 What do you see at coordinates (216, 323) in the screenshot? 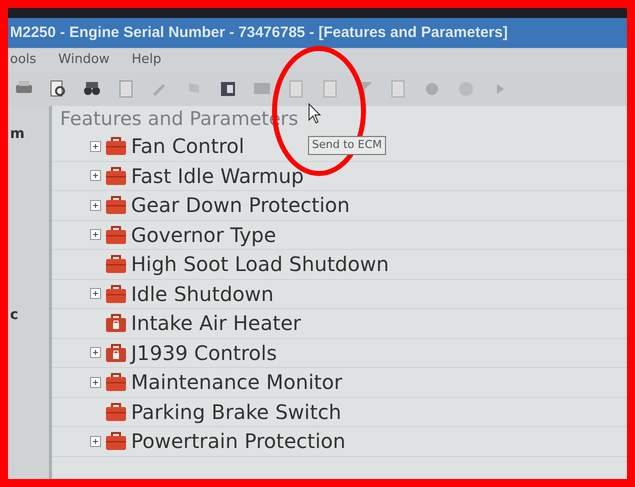
I see `tree-item: Intake Air Heater` at bounding box center [216, 323].